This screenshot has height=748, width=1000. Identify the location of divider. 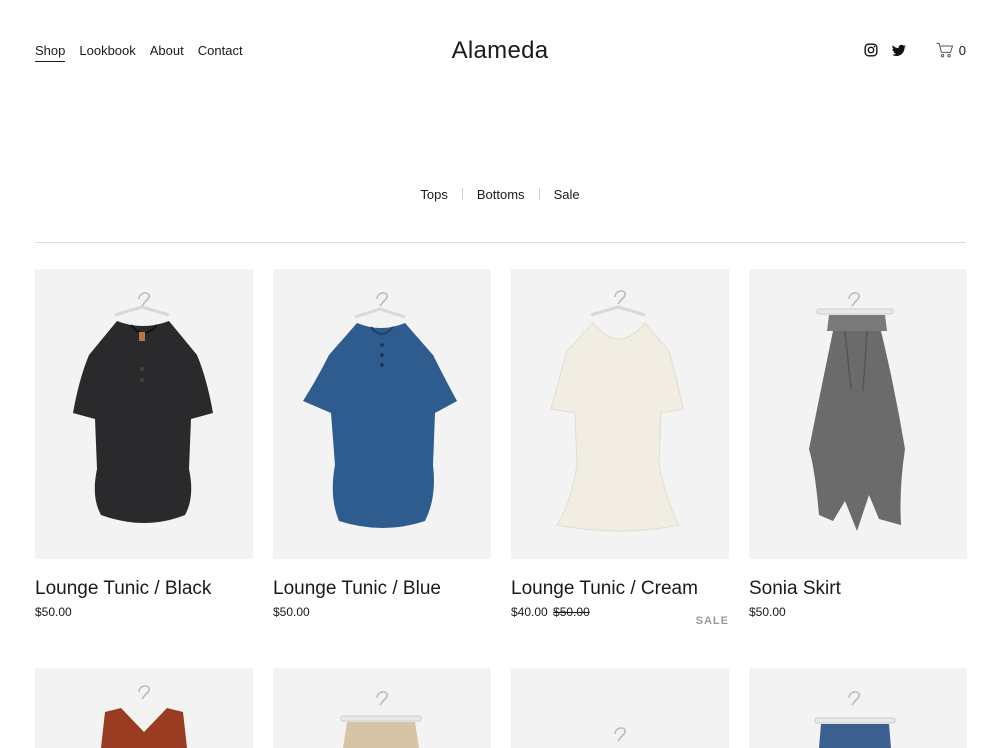
(500, 242).